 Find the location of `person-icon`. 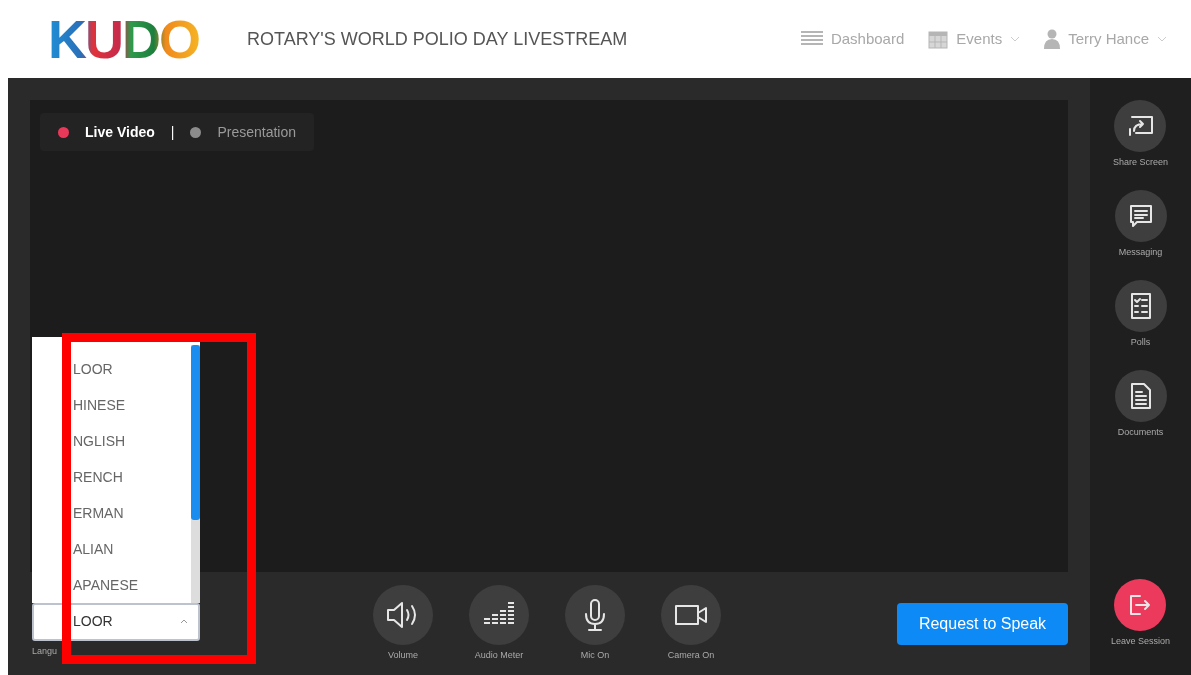

person-icon is located at coordinates (1052, 39).